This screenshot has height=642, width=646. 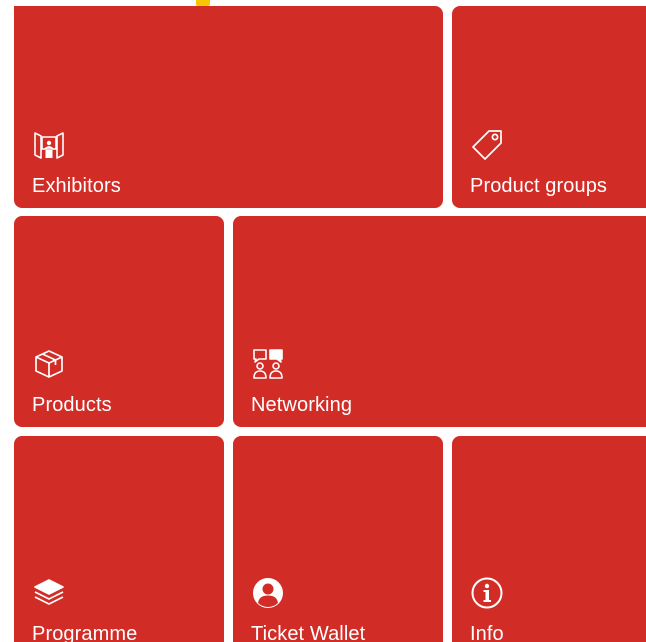 What do you see at coordinates (76, 186) in the screenshot?
I see `tile-label: Exhibitors` at bounding box center [76, 186].